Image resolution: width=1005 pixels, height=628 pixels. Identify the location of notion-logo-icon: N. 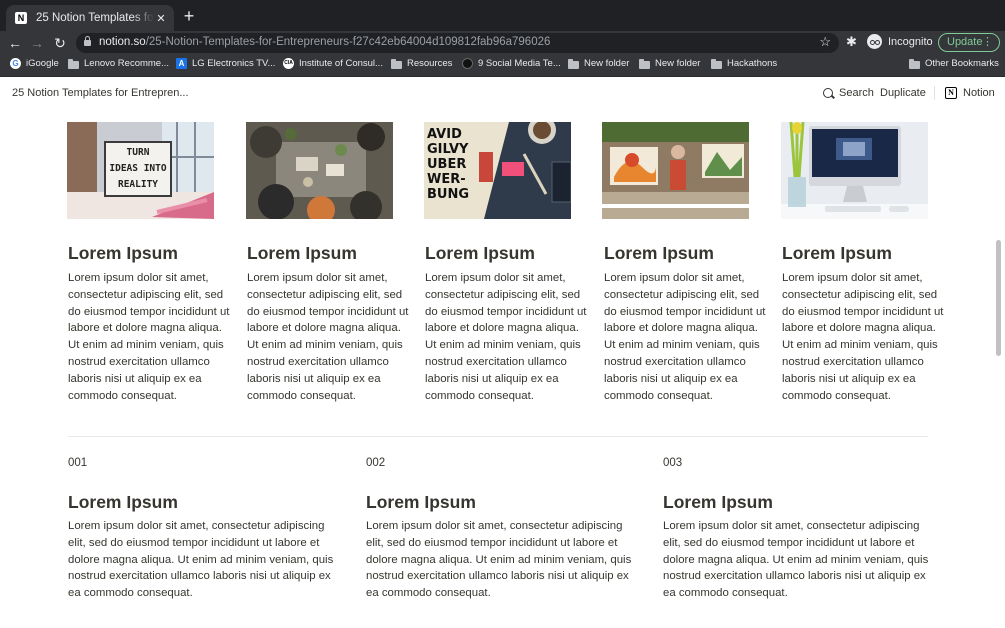
(951, 93).